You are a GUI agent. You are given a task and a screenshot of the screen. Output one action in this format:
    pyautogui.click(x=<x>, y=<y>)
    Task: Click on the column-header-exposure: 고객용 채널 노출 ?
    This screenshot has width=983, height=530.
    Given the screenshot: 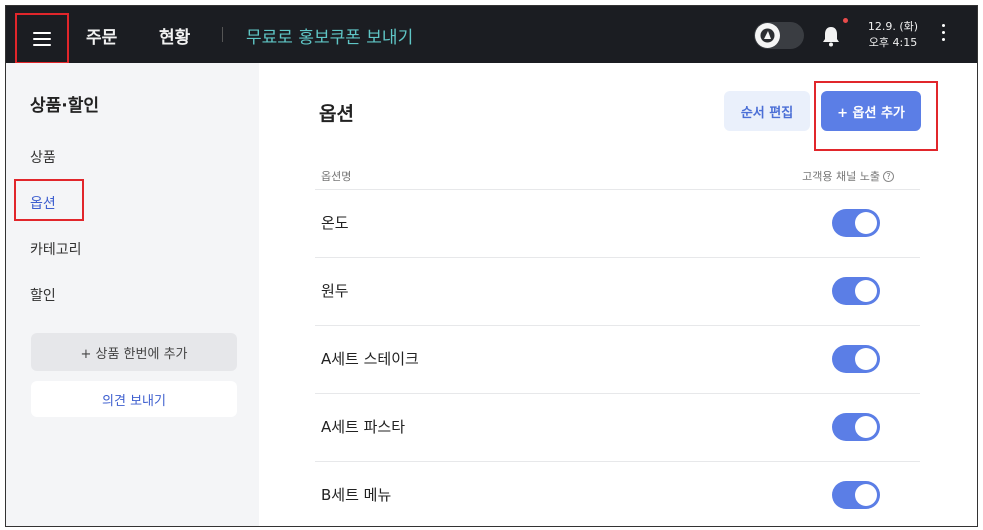 What is the action you would take?
    pyautogui.click(x=848, y=176)
    